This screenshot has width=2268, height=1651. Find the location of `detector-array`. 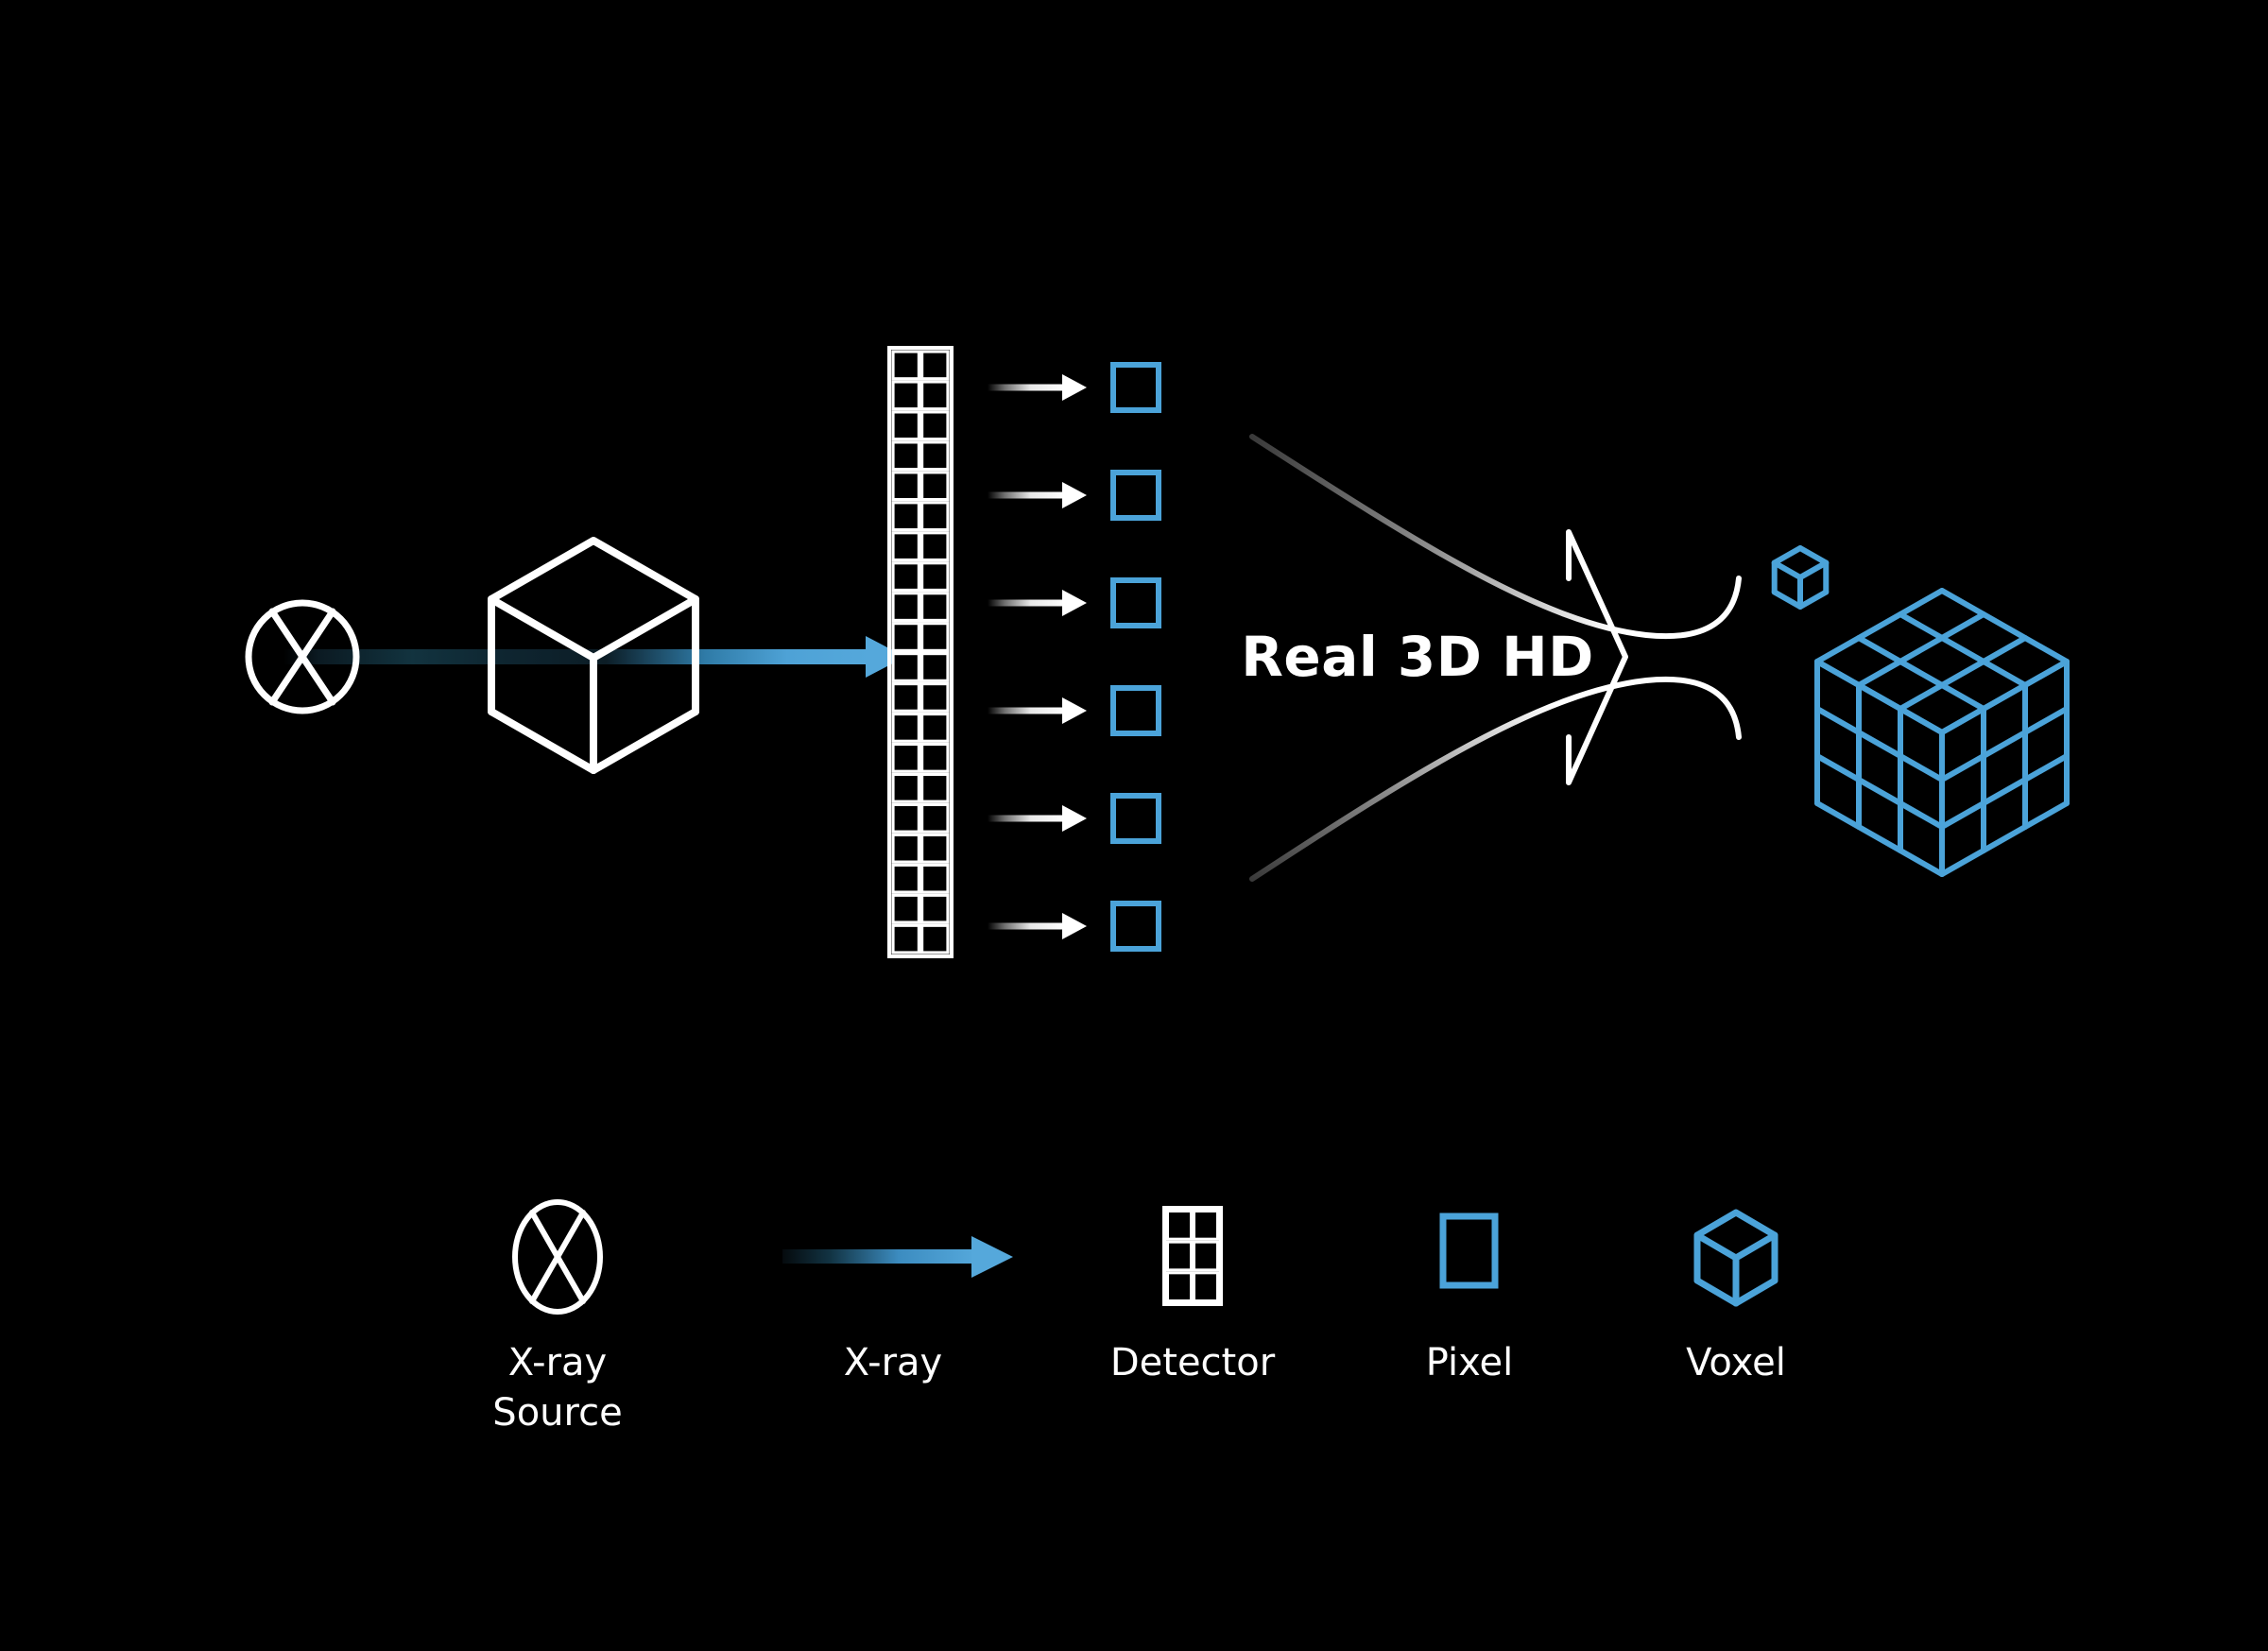

detector-array is located at coordinates (920, 652).